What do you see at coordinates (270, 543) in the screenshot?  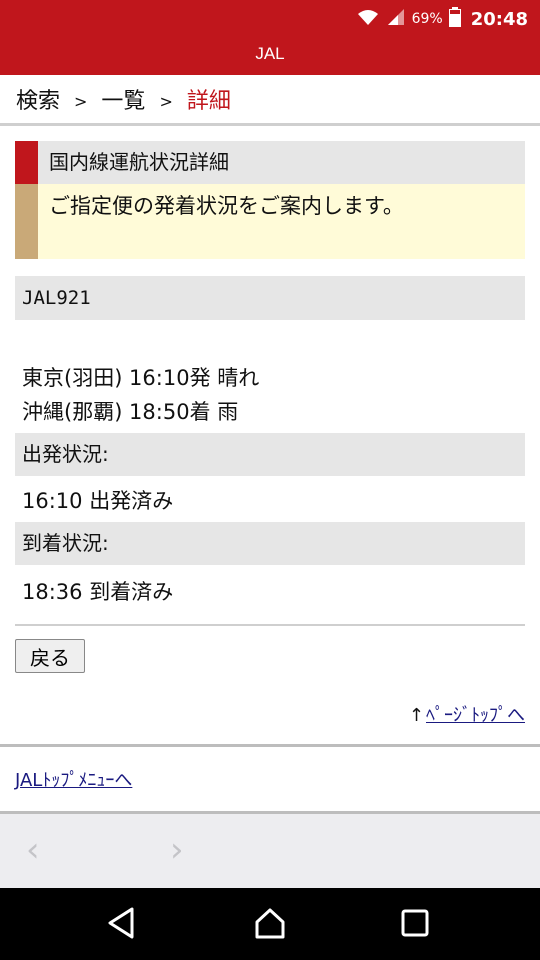 I see `arrival-status-label: 到着状況:` at bounding box center [270, 543].